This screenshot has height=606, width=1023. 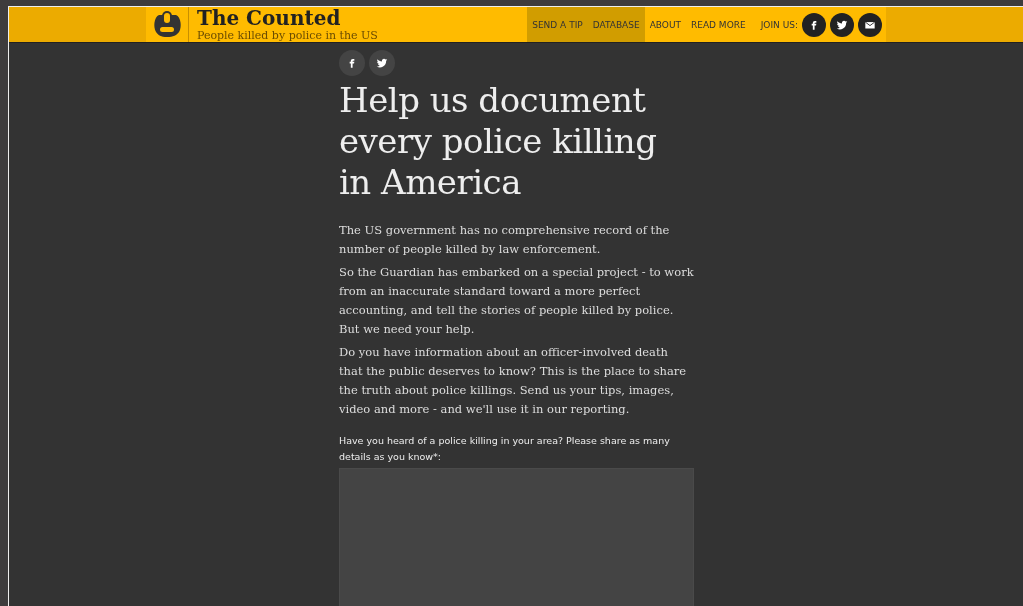 What do you see at coordinates (269, 18) in the screenshot?
I see `site-title: The Counted` at bounding box center [269, 18].